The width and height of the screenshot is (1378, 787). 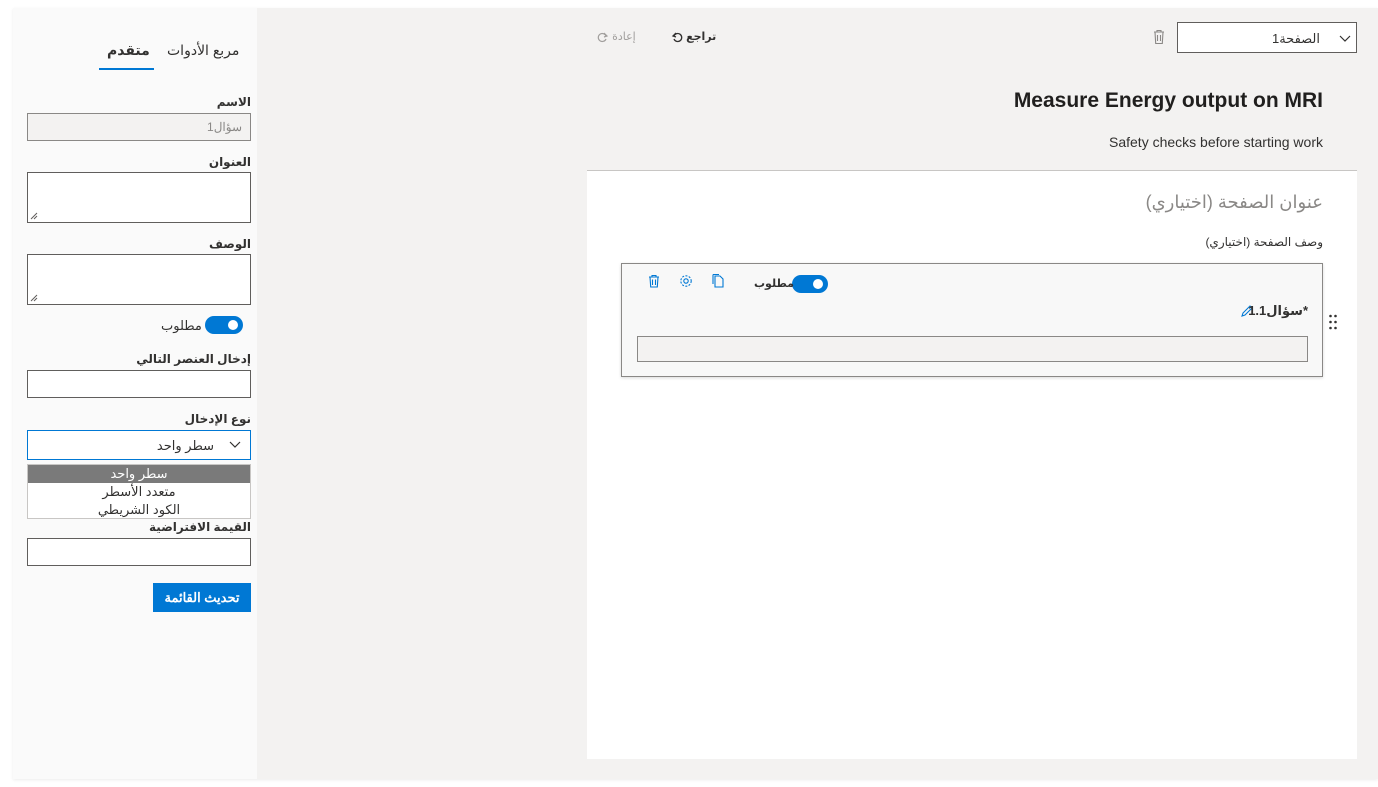 What do you see at coordinates (1264, 242) in the screenshot?
I see `page-description-input: وصف الصفحة (اختياري)` at bounding box center [1264, 242].